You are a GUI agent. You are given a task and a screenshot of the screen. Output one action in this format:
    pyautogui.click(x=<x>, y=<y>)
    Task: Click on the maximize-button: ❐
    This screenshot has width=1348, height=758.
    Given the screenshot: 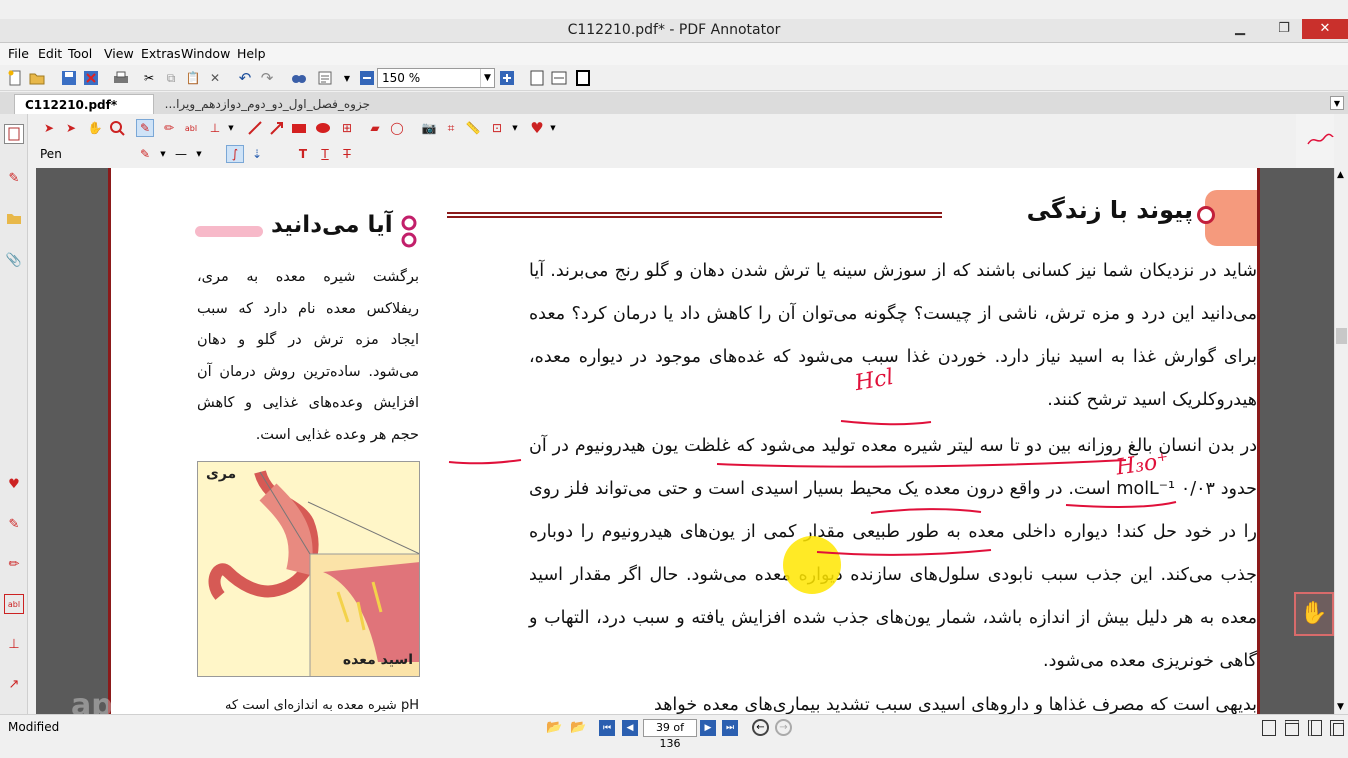 What is the action you would take?
    pyautogui.click(x=1284, y=29)
    